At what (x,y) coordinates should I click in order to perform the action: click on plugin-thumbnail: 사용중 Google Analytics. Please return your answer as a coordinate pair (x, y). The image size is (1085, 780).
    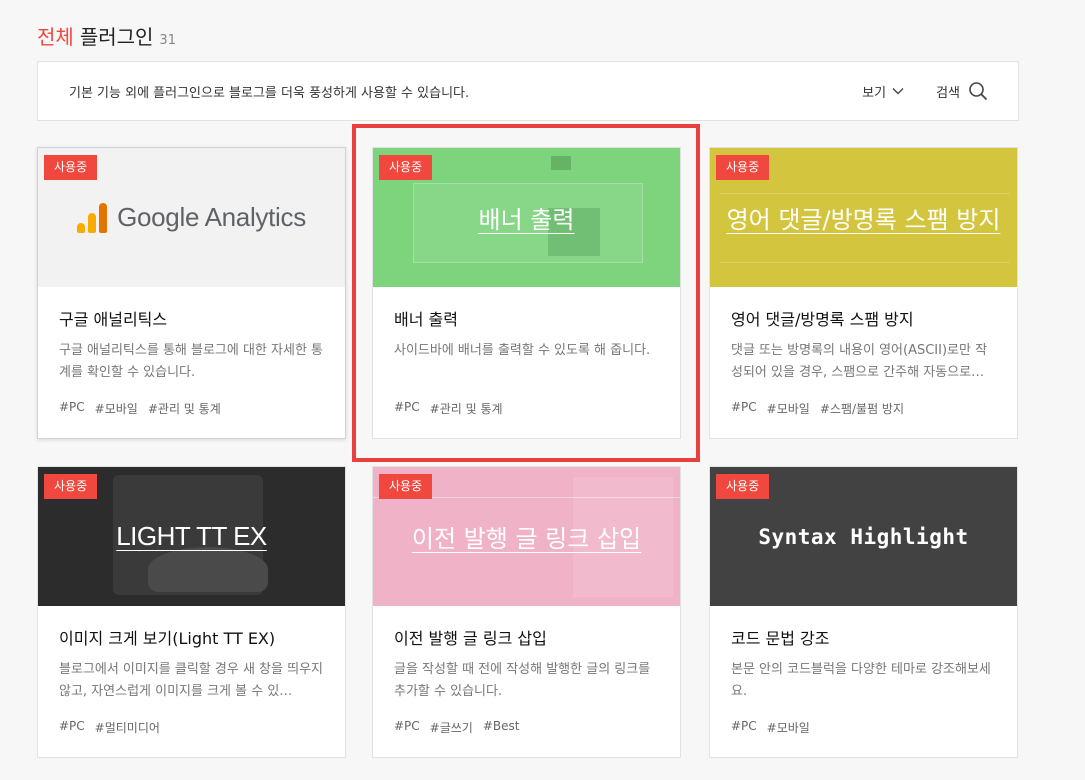
    Looking at the image, I should click on (191, 217).